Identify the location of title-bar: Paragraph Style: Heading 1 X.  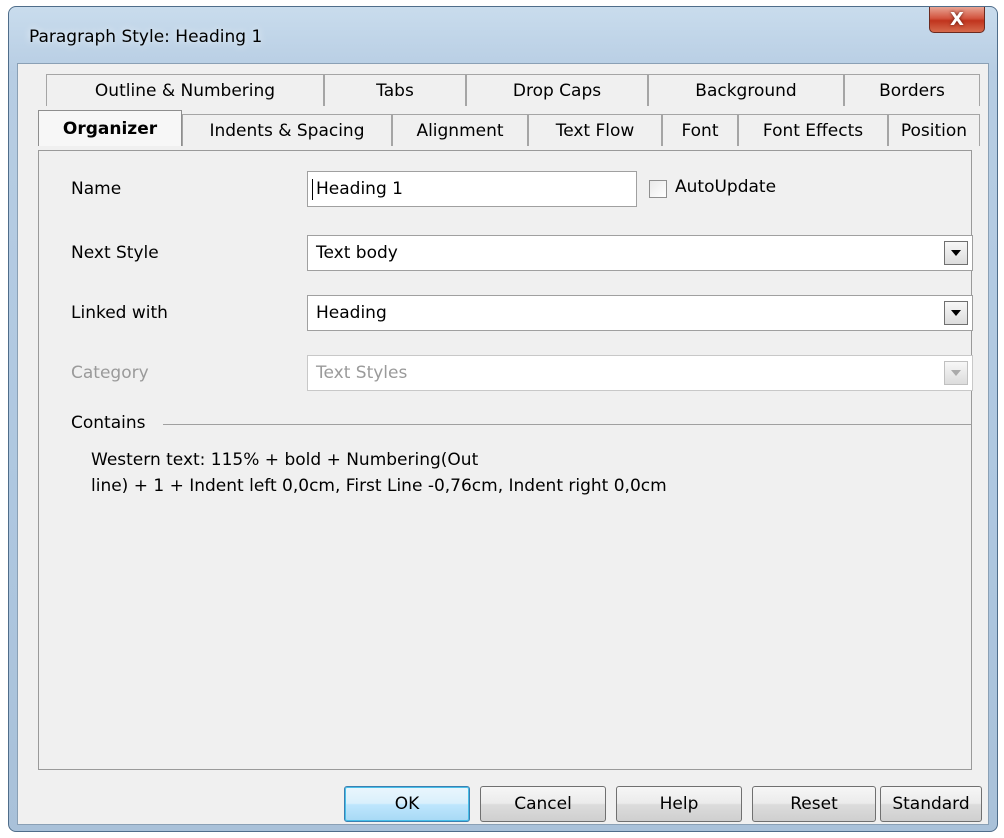
(503, 38).